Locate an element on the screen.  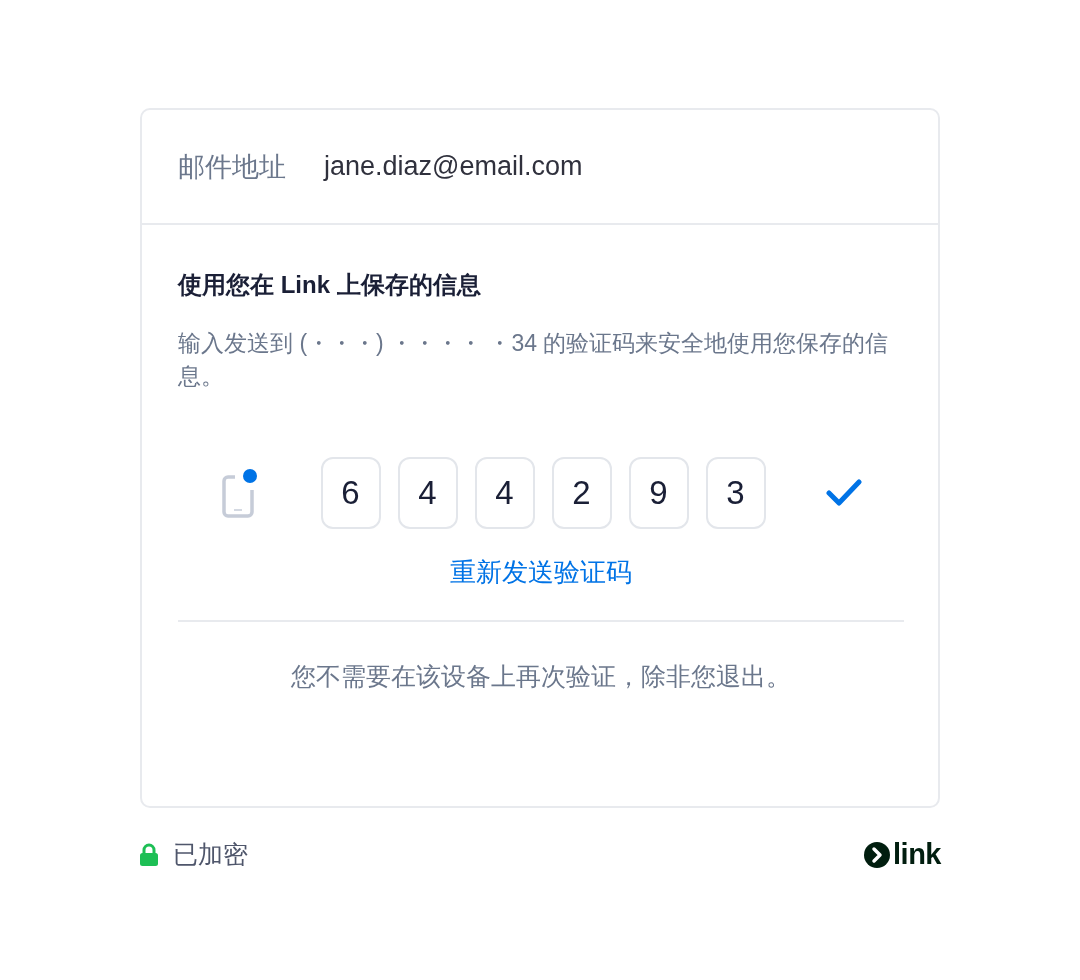
section-title: 使用您在 Link 上保存的信息 is located at coordinates (330, 285).